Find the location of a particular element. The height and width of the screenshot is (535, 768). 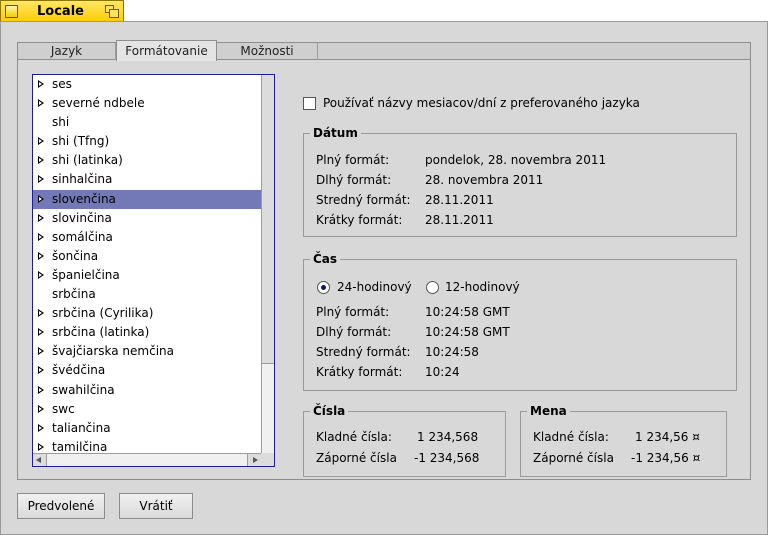

time-long-label: Dlhý formát: is located at coordinates (354, 332).